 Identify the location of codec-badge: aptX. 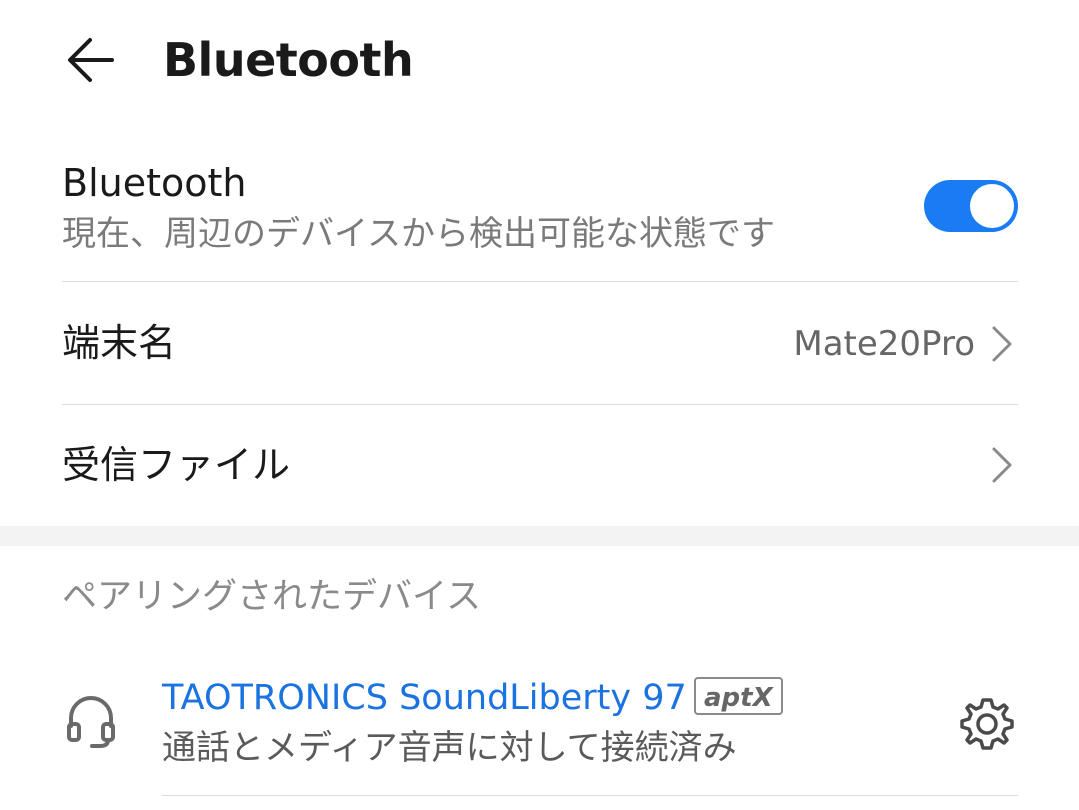
(738, 696).